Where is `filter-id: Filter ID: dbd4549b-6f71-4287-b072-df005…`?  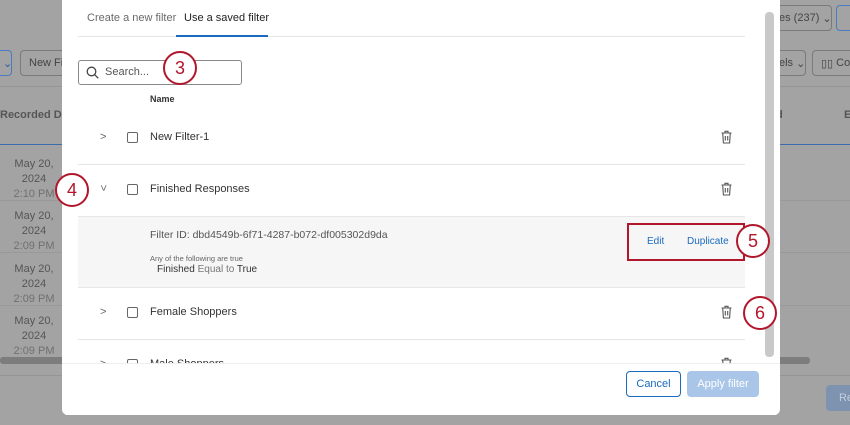 filter-id: Filter ID: dbd4549b-6f71-4287-b072-df005… is located at coordinates (269, 235).